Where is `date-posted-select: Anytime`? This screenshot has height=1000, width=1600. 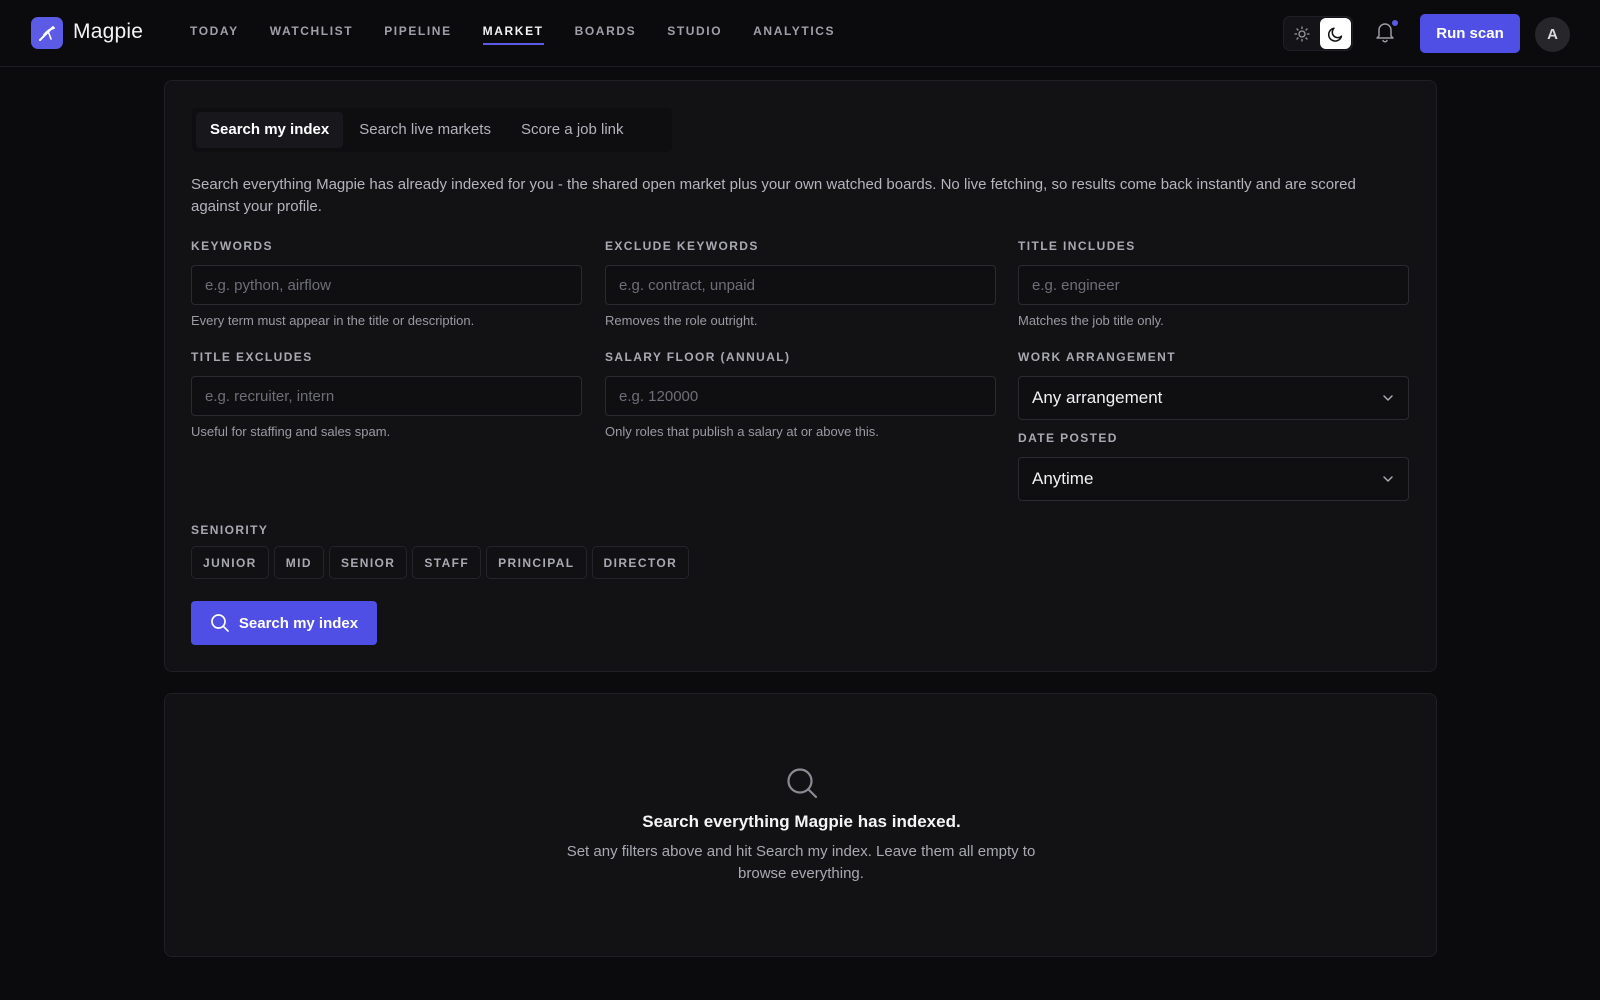
date-posted-select: Anytime is located at coordinates (1213, 479).